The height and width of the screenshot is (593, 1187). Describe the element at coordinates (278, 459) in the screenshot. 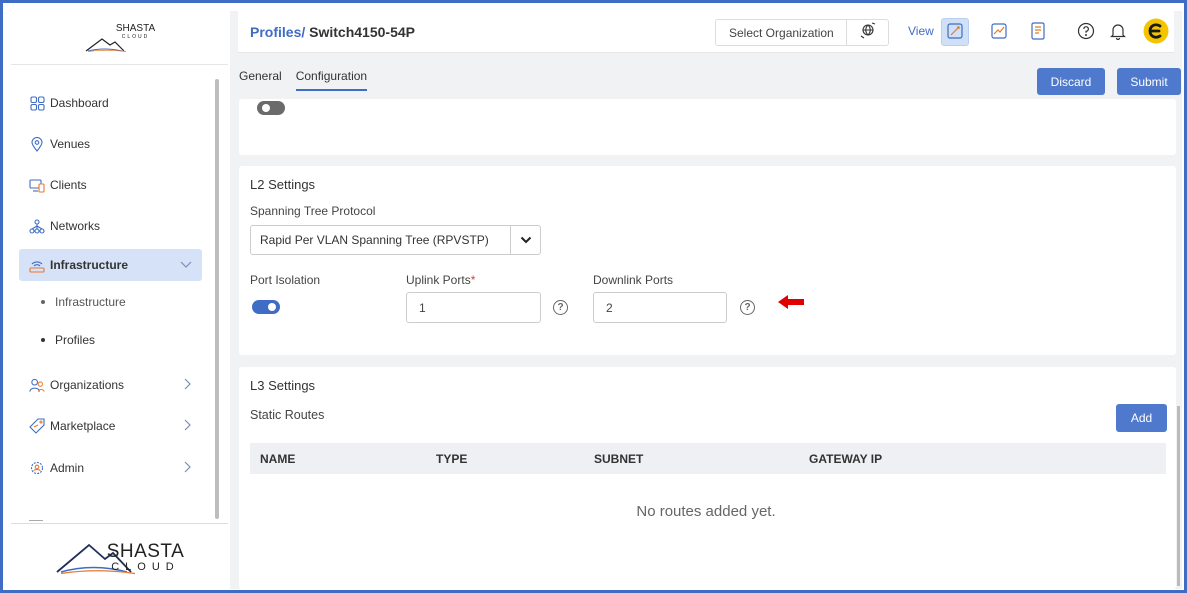

I see `column-header-name: NAME` at that location.